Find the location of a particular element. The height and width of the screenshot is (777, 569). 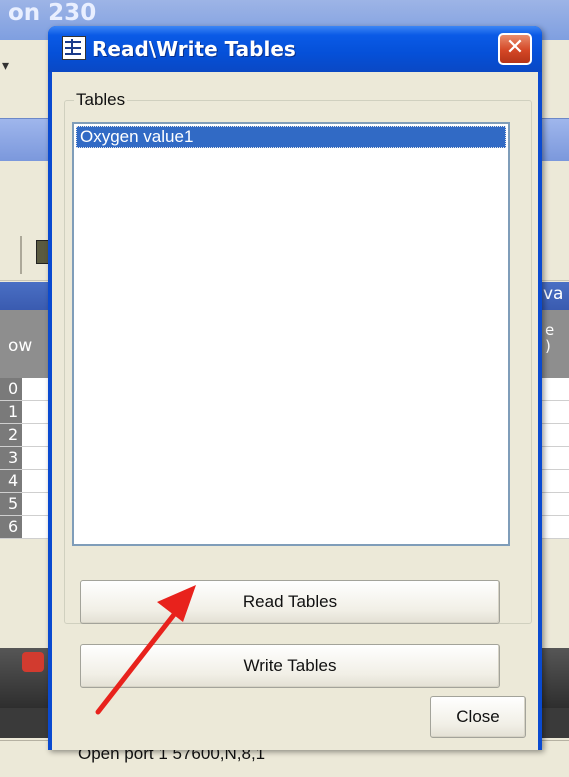

row-number: 6 is located at coordinates (11, 527).